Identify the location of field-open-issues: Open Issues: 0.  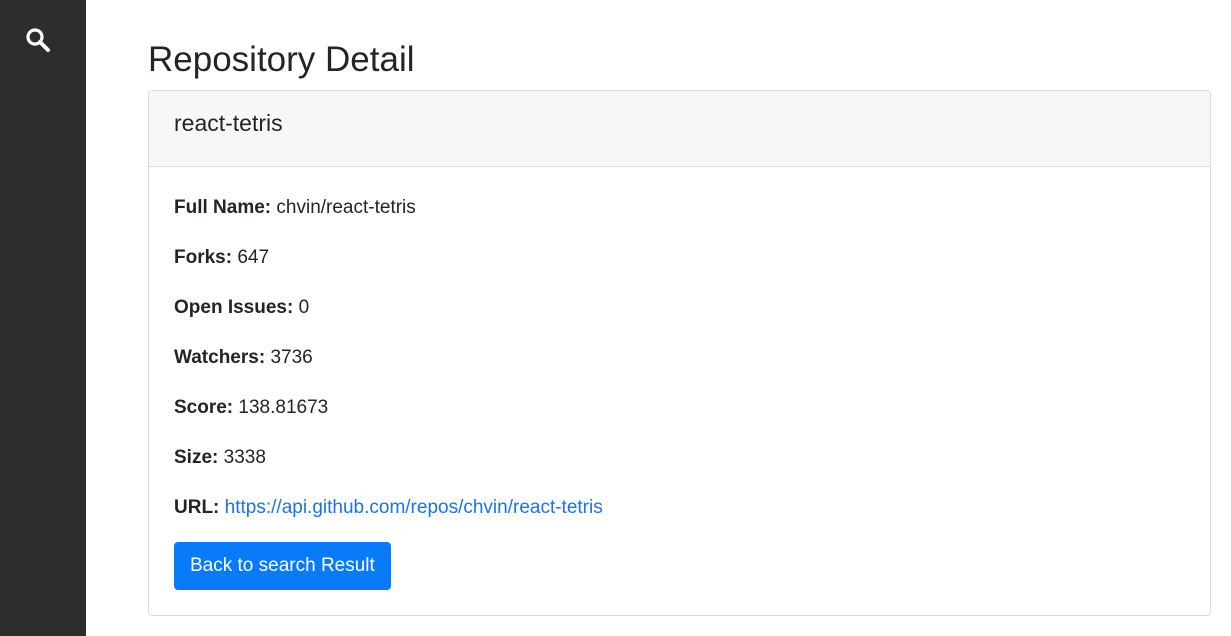
(241, 308).